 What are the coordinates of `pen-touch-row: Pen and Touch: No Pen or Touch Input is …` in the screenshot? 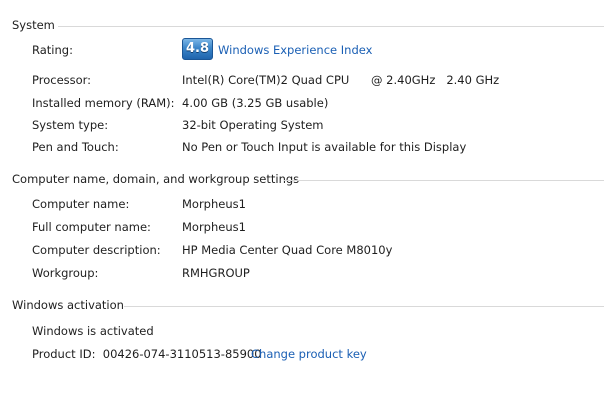 It's located at (321, 147).